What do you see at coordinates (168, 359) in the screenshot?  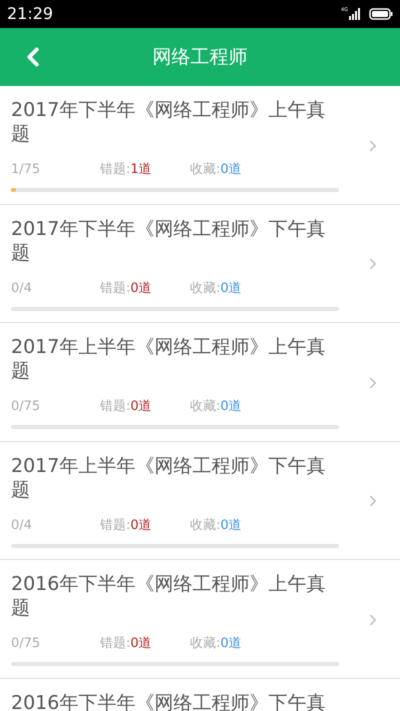 I see `exam-title: 2017年上半年《网络工程师》上午真题` at bounding box center [168, 359].